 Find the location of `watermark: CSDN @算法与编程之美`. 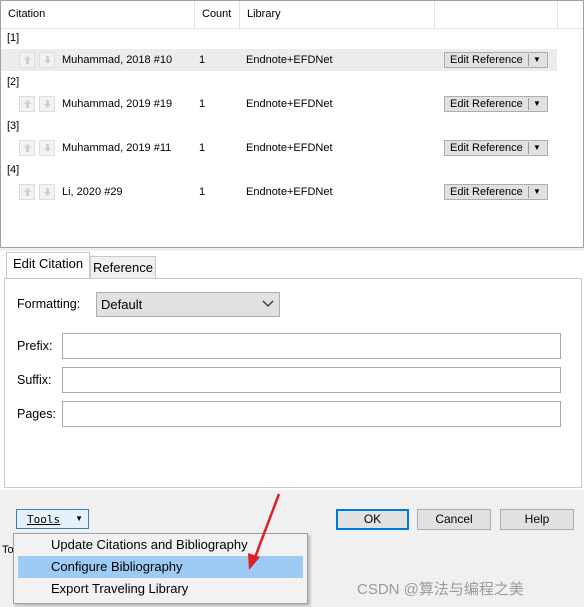

watermark: CSDN @算法与编程之美 is located at coordinates (440, 589).